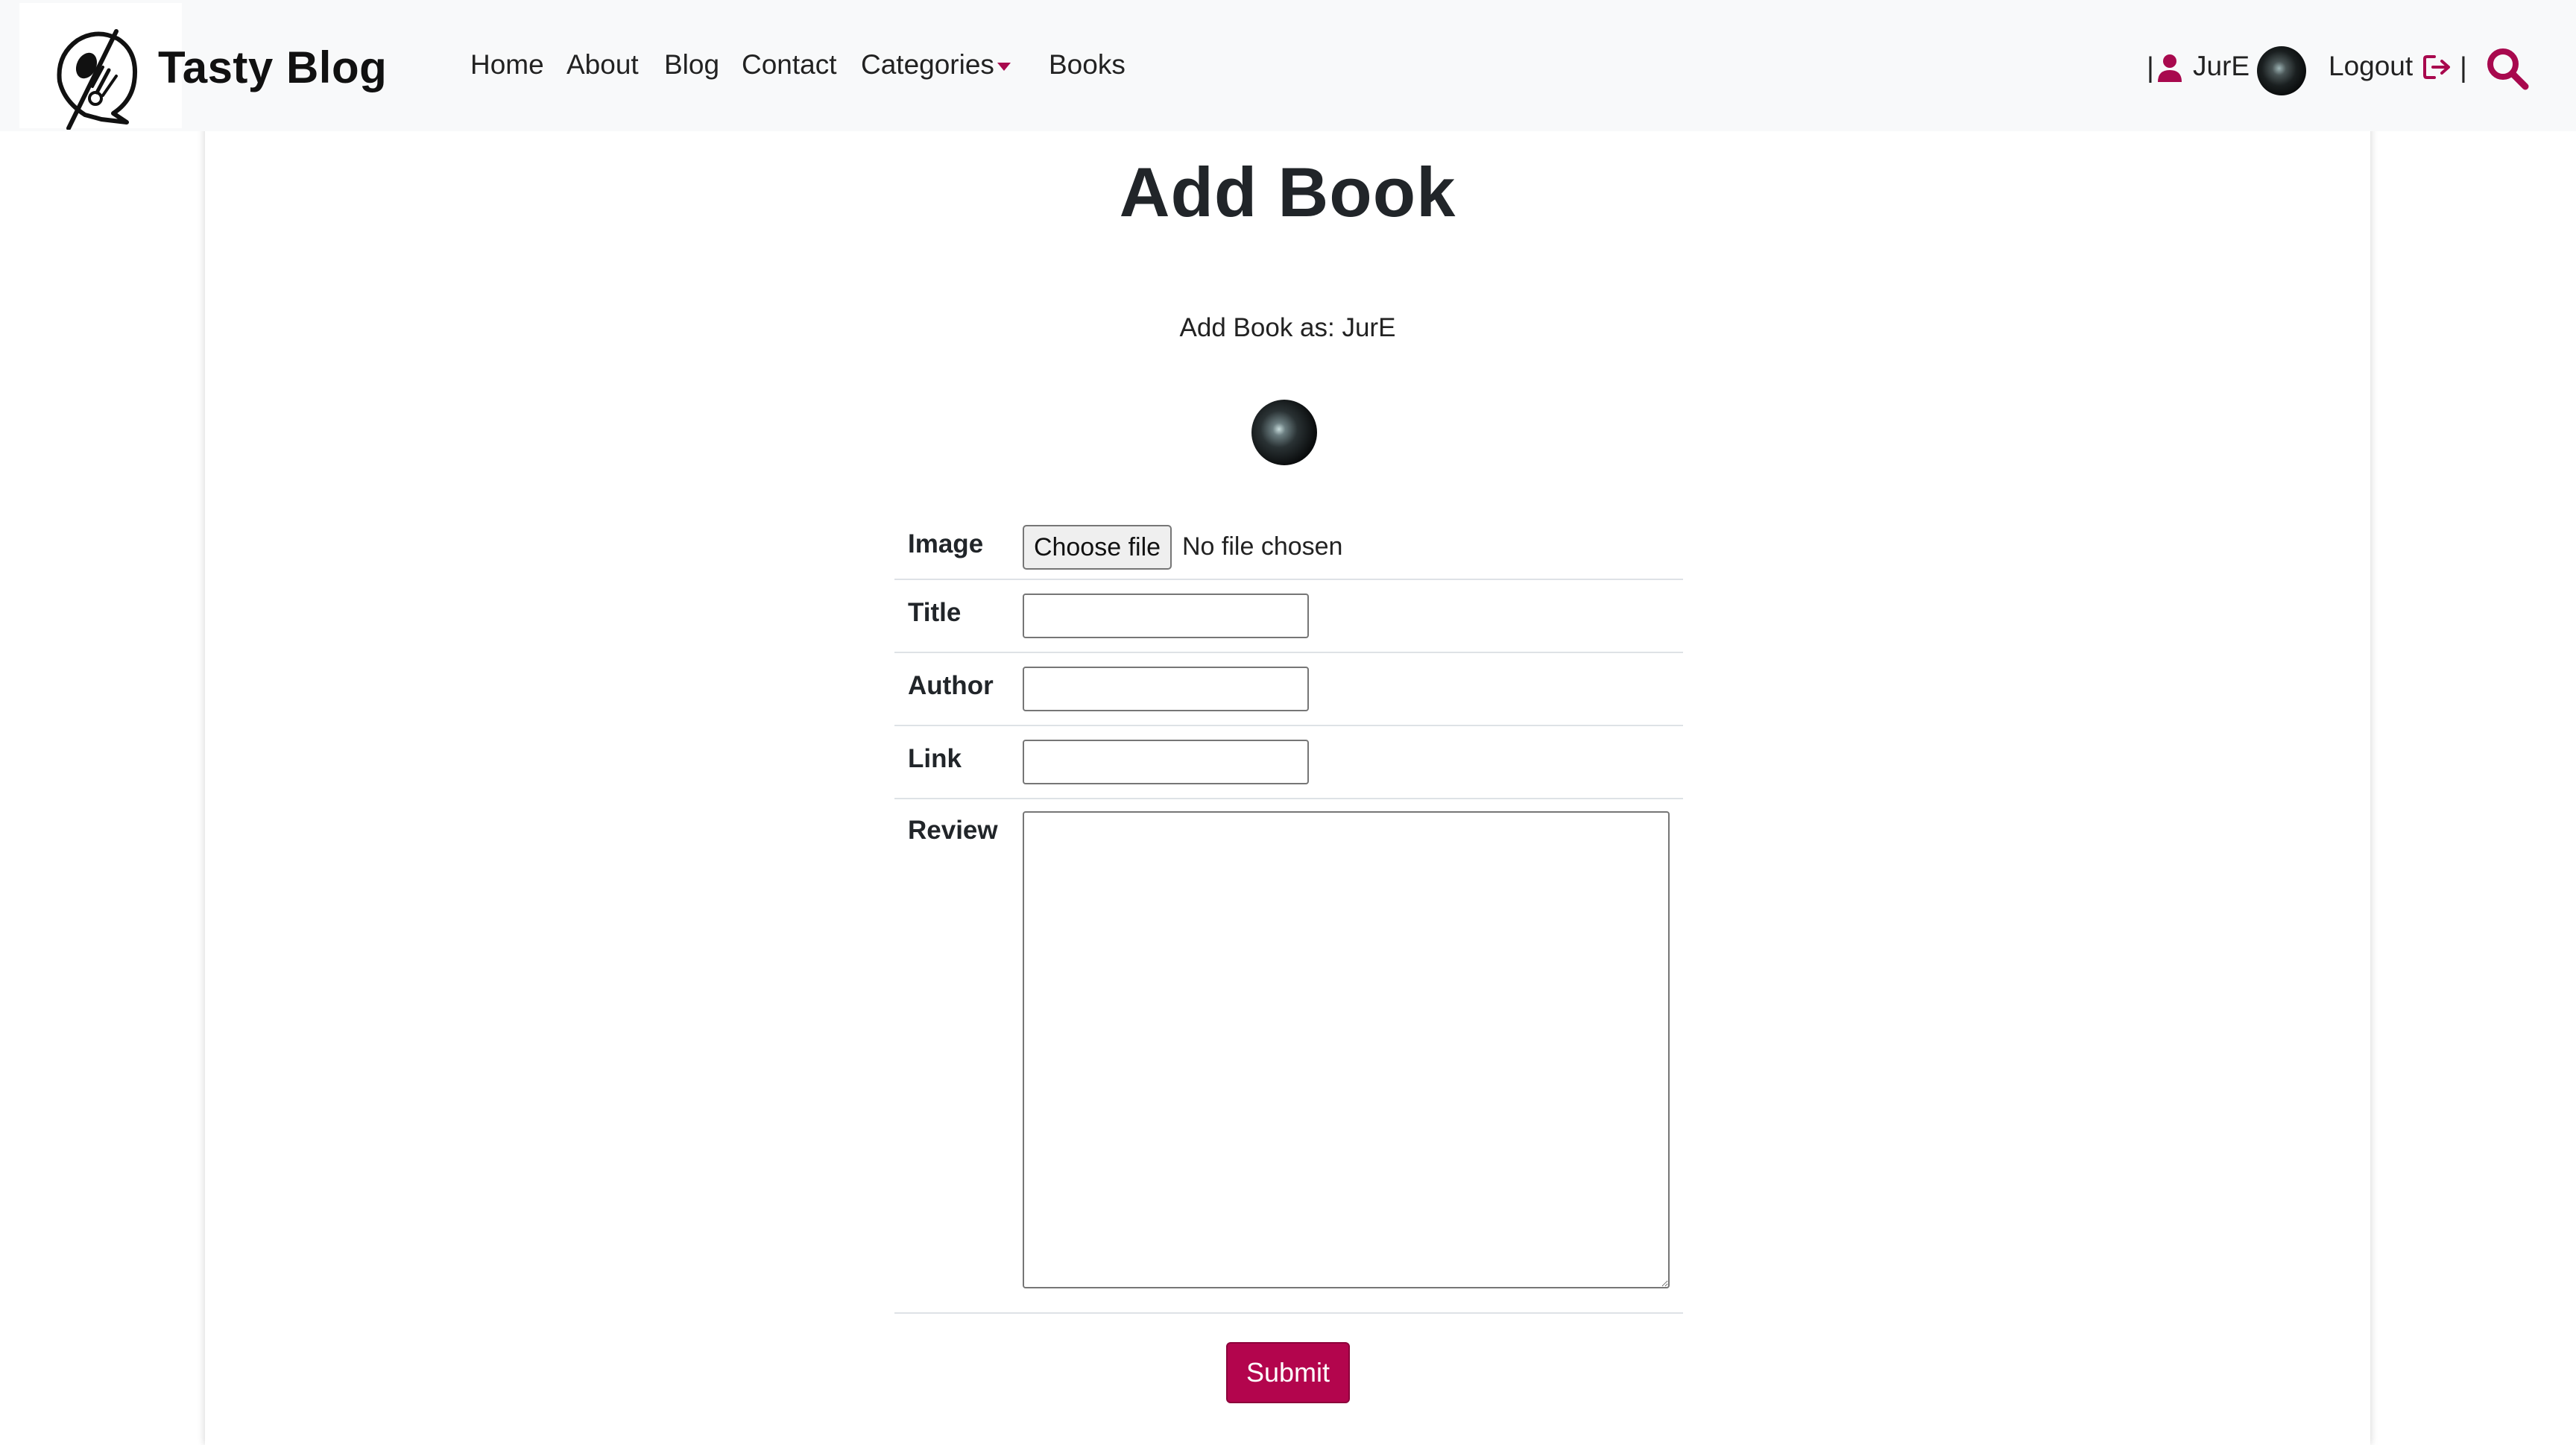 The image size is (2576, 1445). What do you see at coordinates (1097, 547) in the screenshot?
I see `choose-file-button: Choose file` at bounding box center [1097, 547].